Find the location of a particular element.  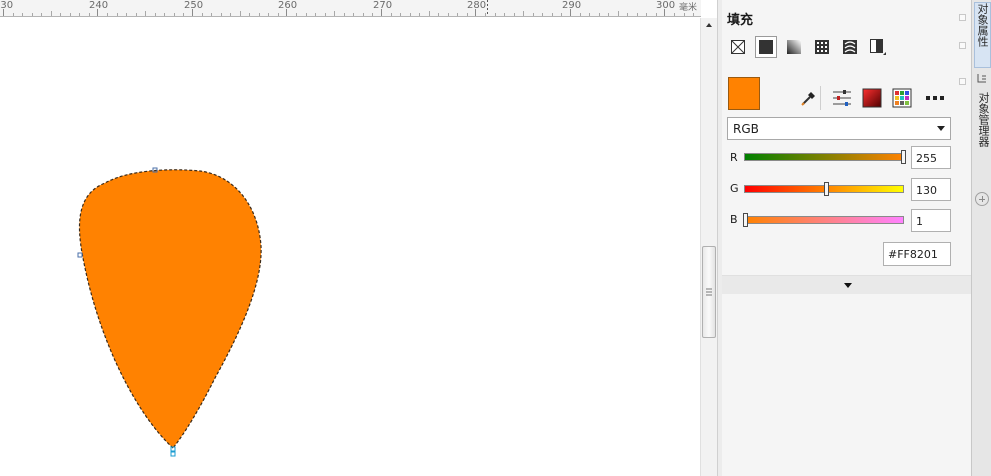

eyedropper-icon is located at coordinates (808, 99).